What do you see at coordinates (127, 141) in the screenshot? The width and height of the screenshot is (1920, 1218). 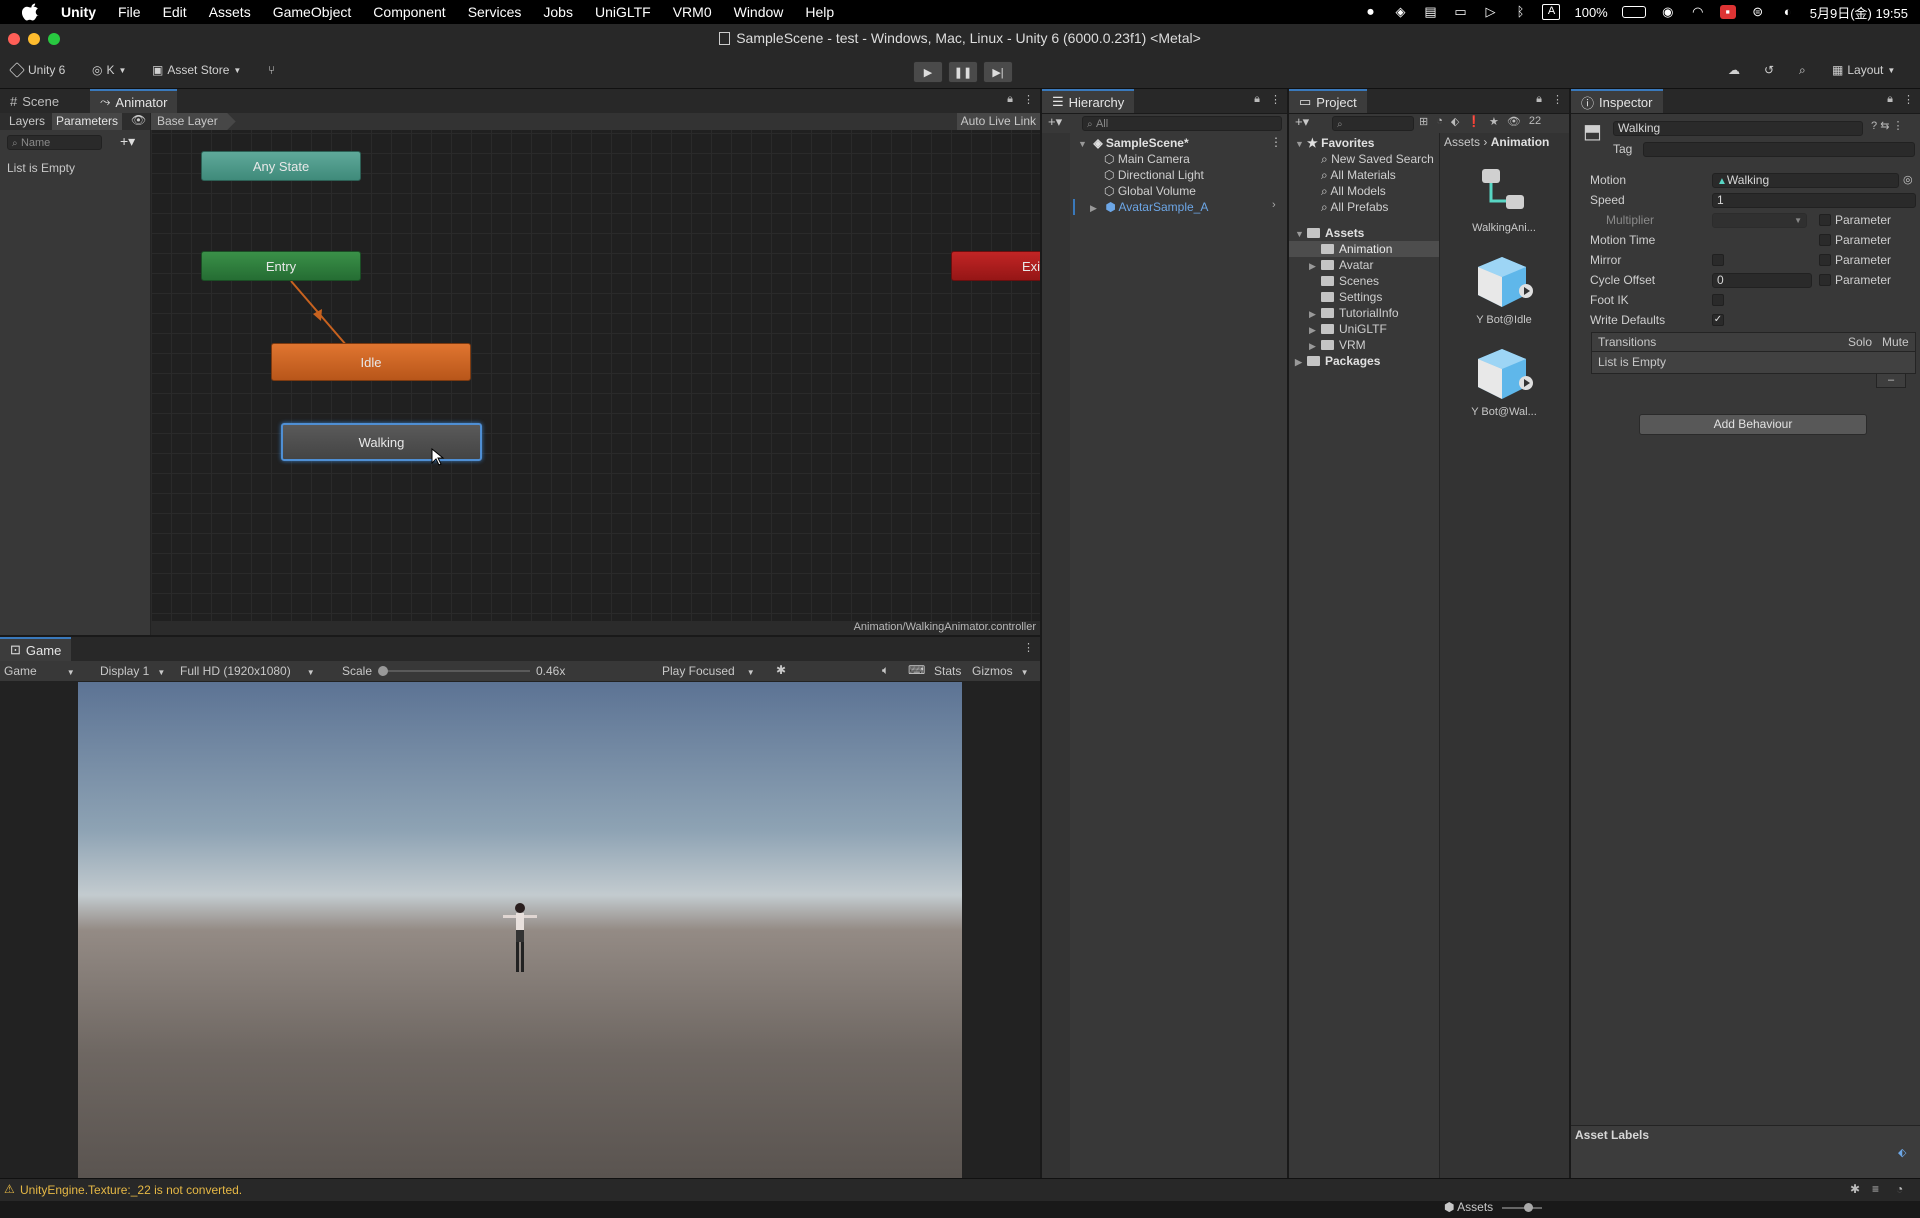 I see `add-parameter-button: +▾` at bounding box center [127, 141].